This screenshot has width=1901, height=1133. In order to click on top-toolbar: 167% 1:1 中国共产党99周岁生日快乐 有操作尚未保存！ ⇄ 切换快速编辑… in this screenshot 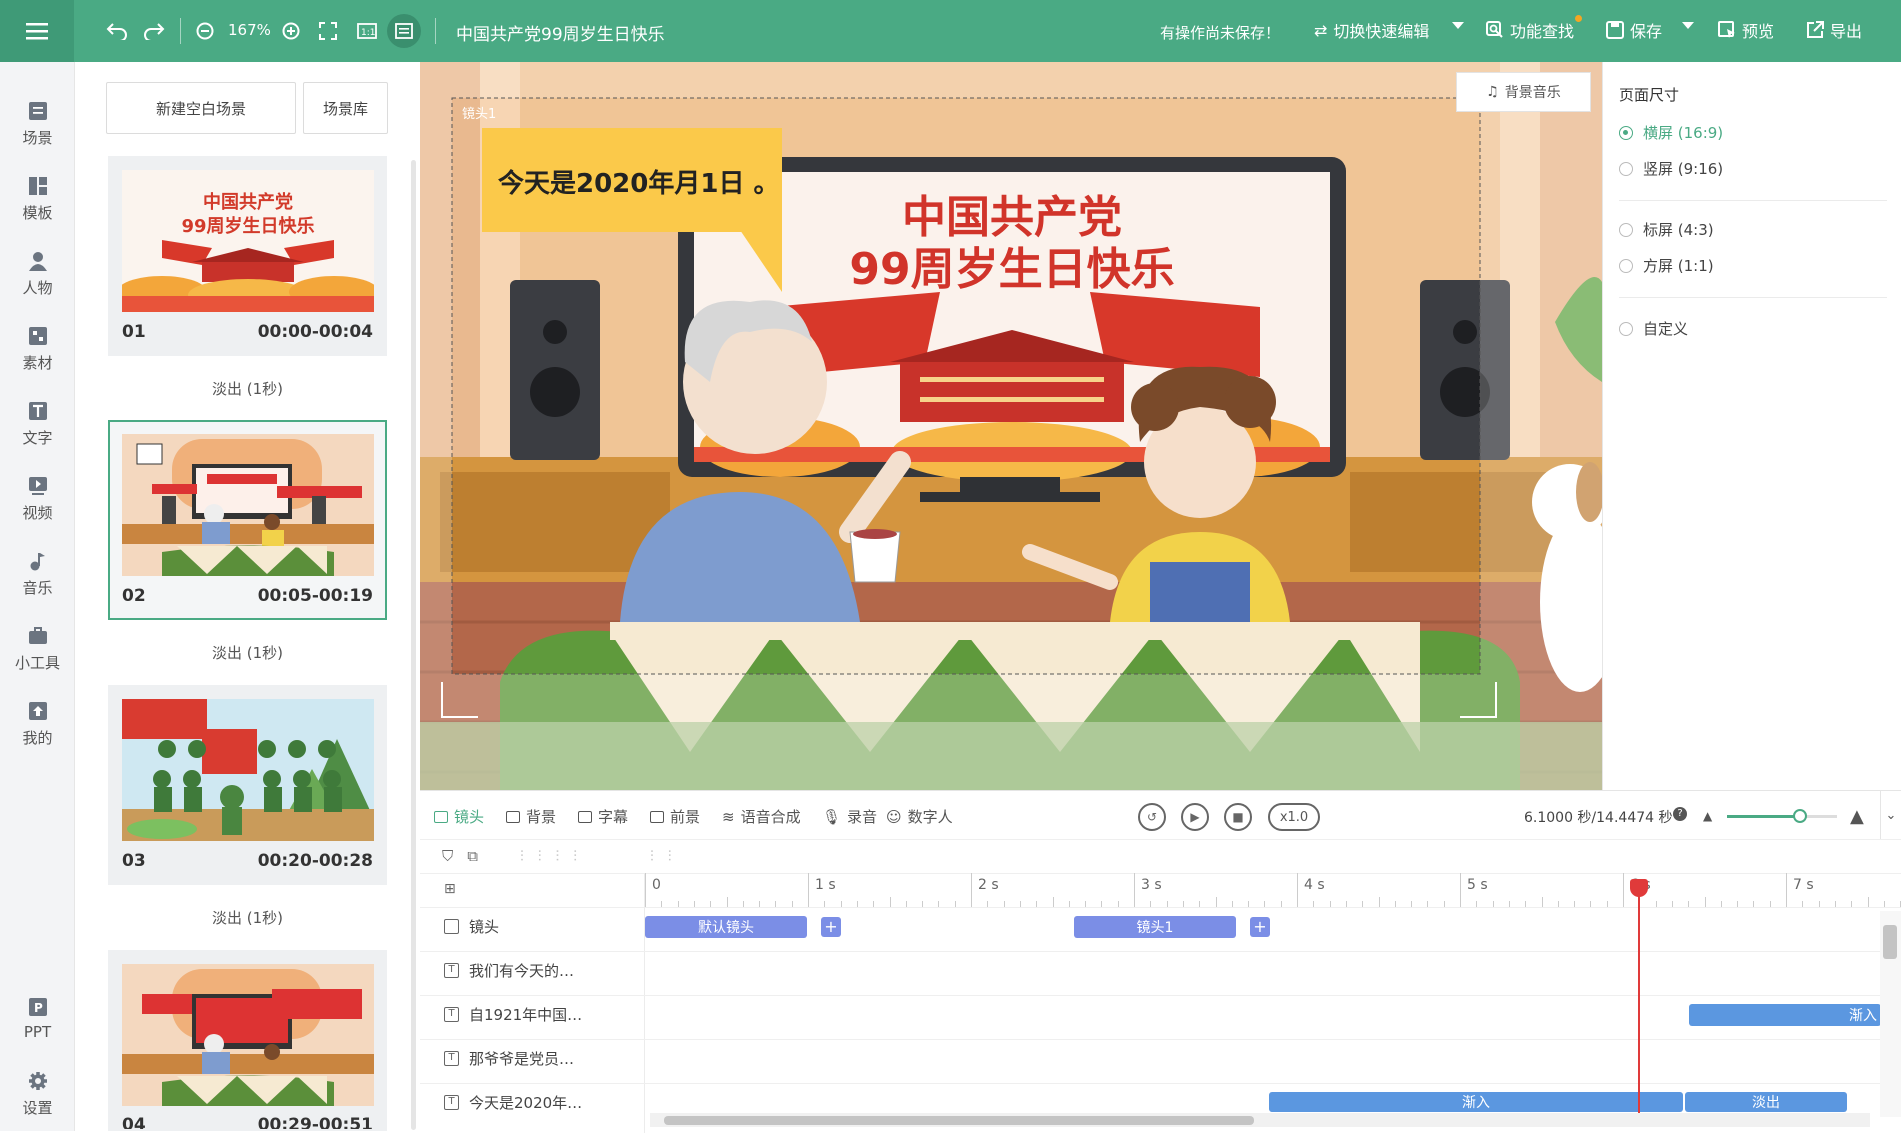, I will do `click(950, 31)`.